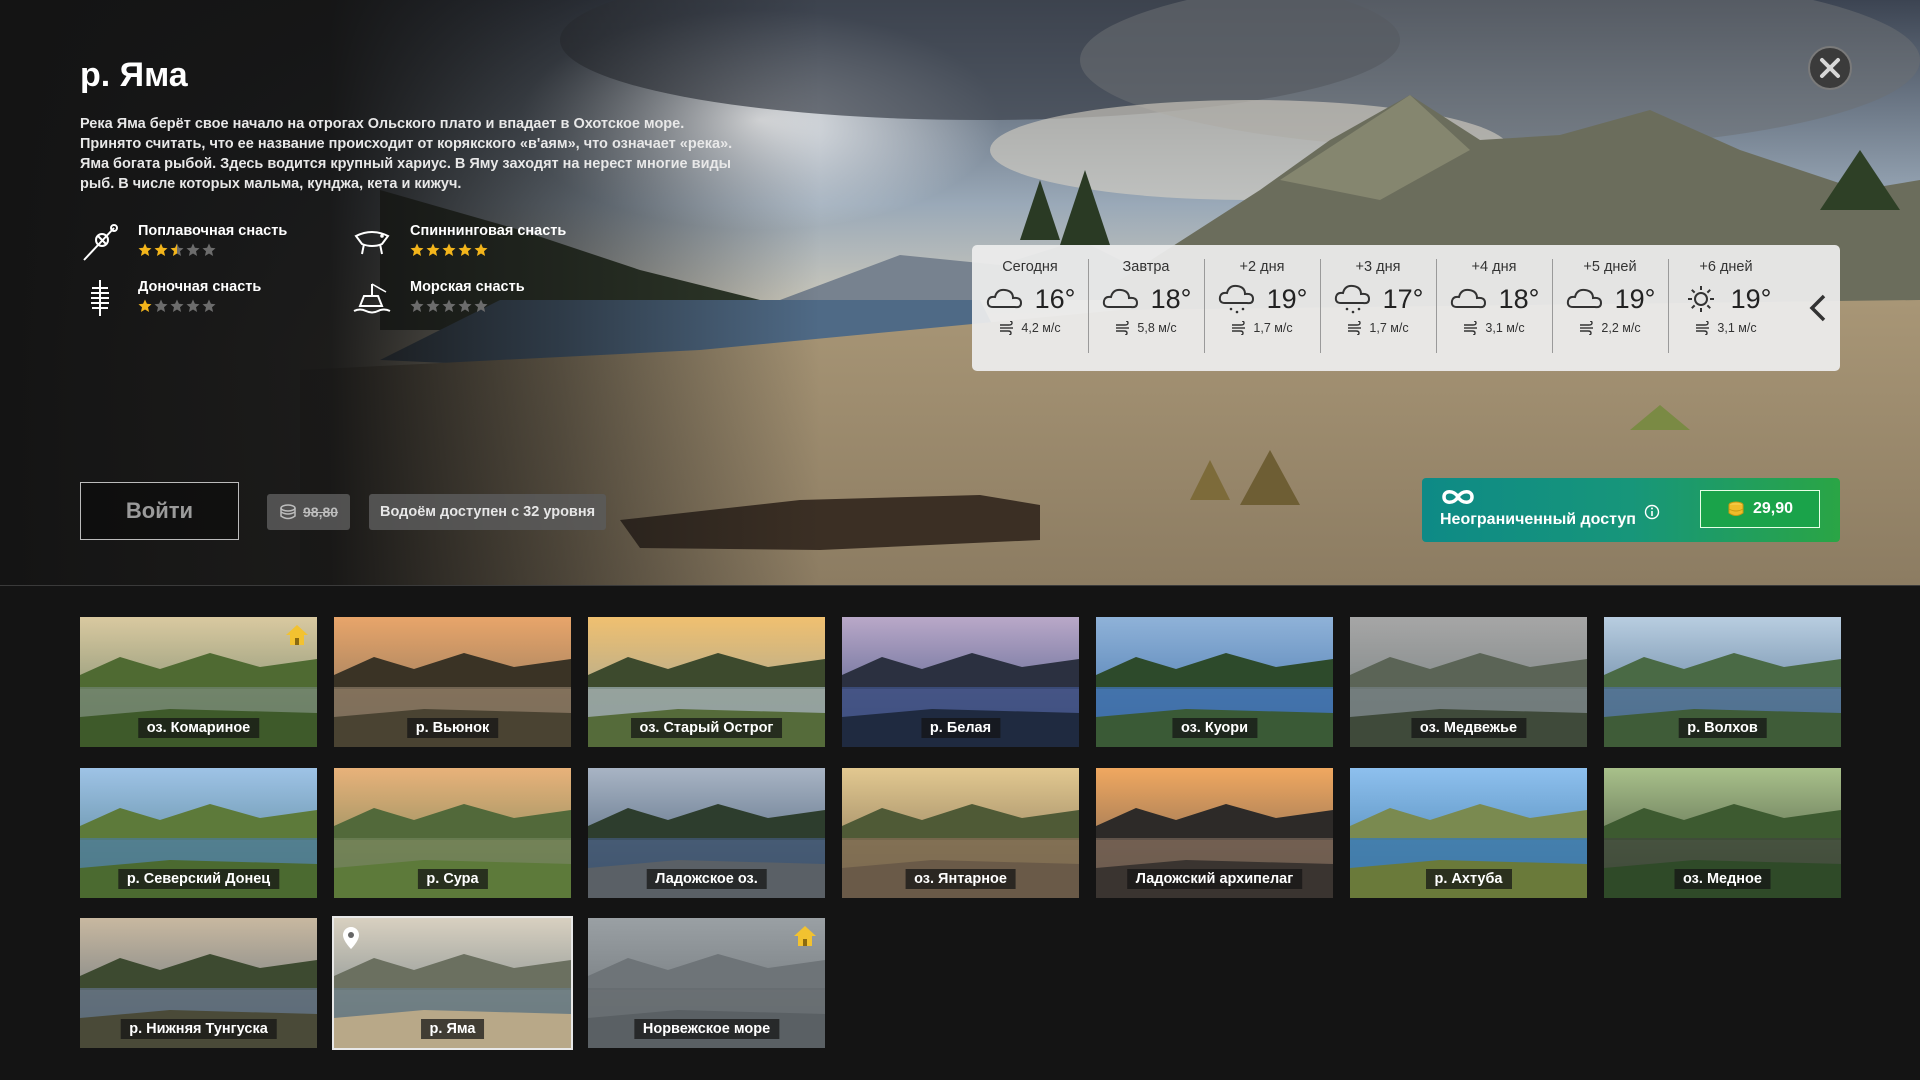 The width and height of the screenshot is (1920, 1080). Describe the element at coordinates (452, 983) in the screenshot. I see `location-tile: р. Яма` at that location.